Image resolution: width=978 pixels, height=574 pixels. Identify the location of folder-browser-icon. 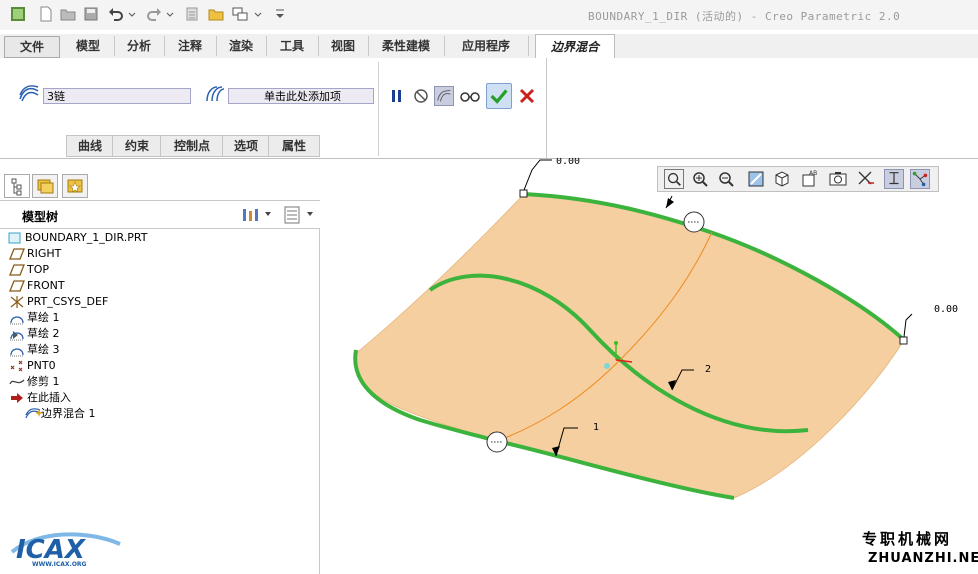
(45, 186).